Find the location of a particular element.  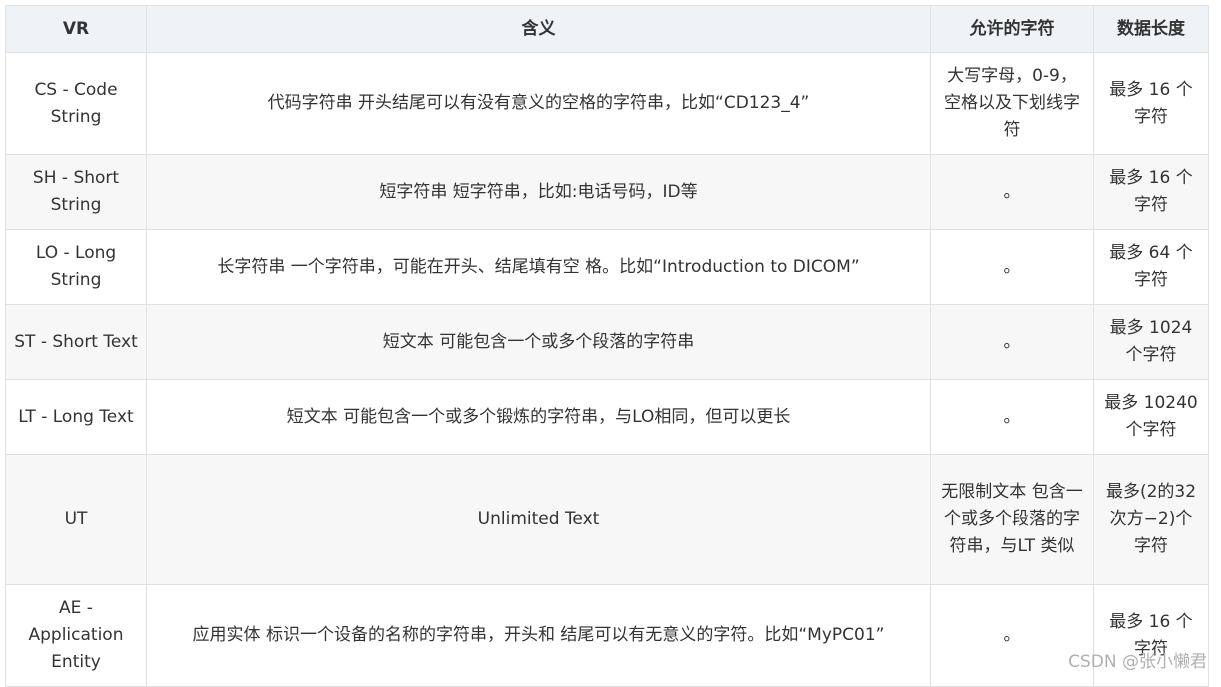

header-allowed-chars: 允许的字符 is located at coordinates (1012, 29).